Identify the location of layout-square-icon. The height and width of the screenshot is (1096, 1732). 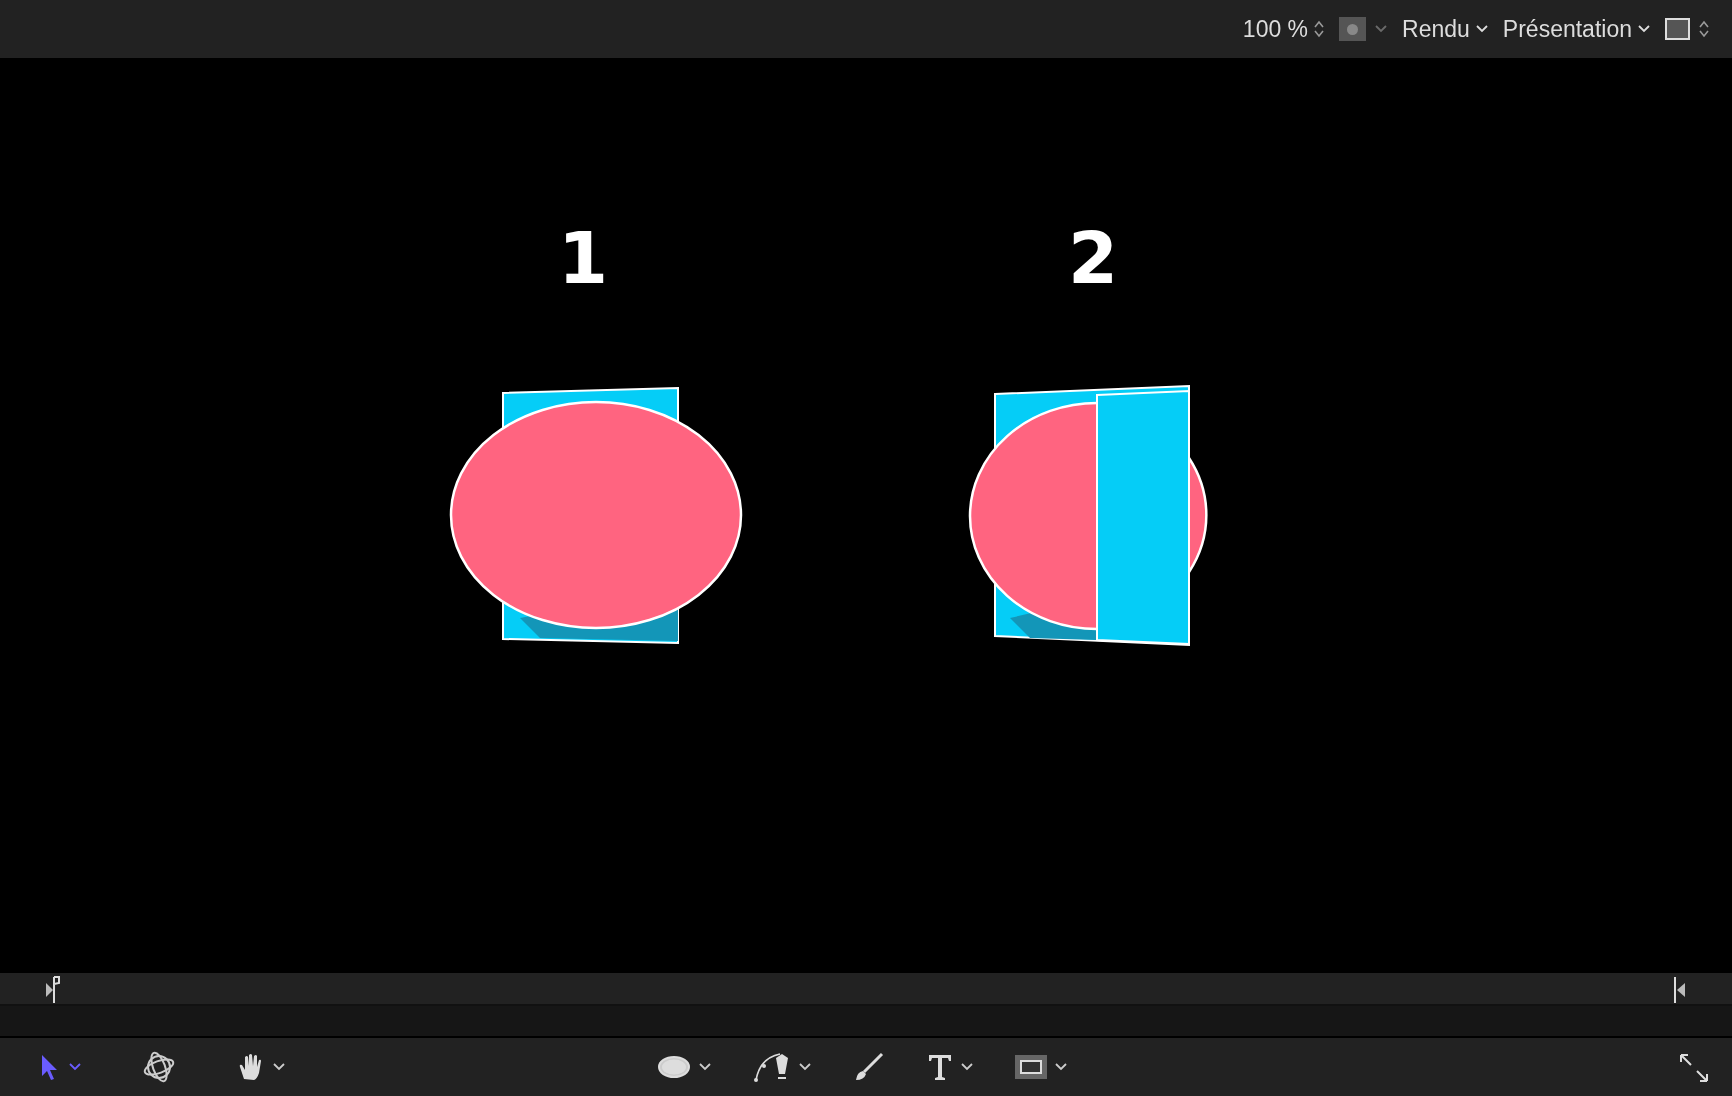
(1677, 29).